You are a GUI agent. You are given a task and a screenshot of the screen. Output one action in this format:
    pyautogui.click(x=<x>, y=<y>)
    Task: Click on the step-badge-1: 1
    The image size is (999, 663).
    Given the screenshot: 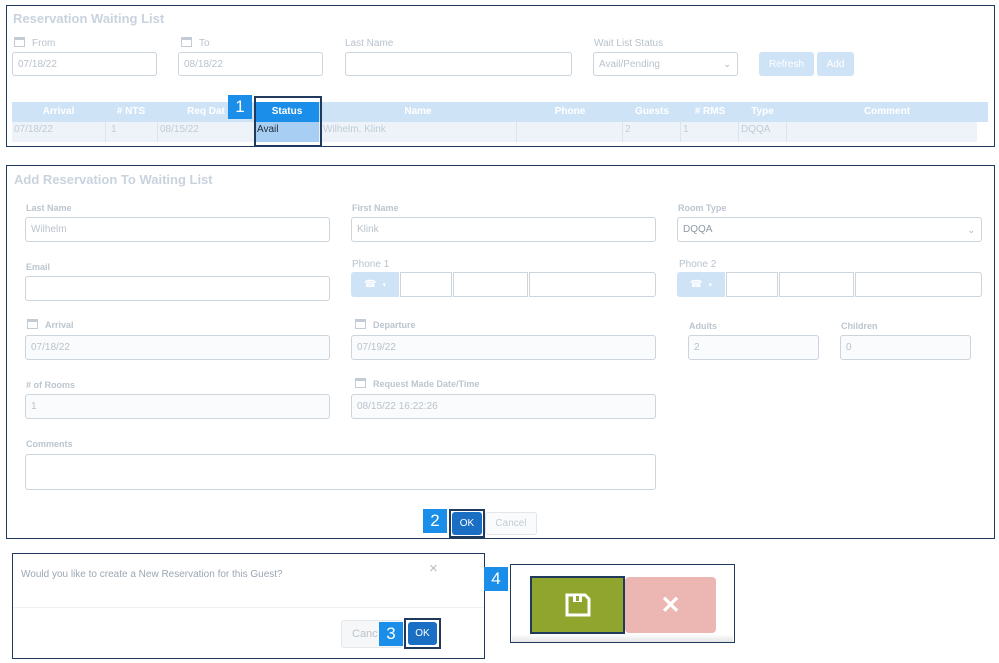 What is the action you would take?
    pyautogui.click(x=240, y=107)
    